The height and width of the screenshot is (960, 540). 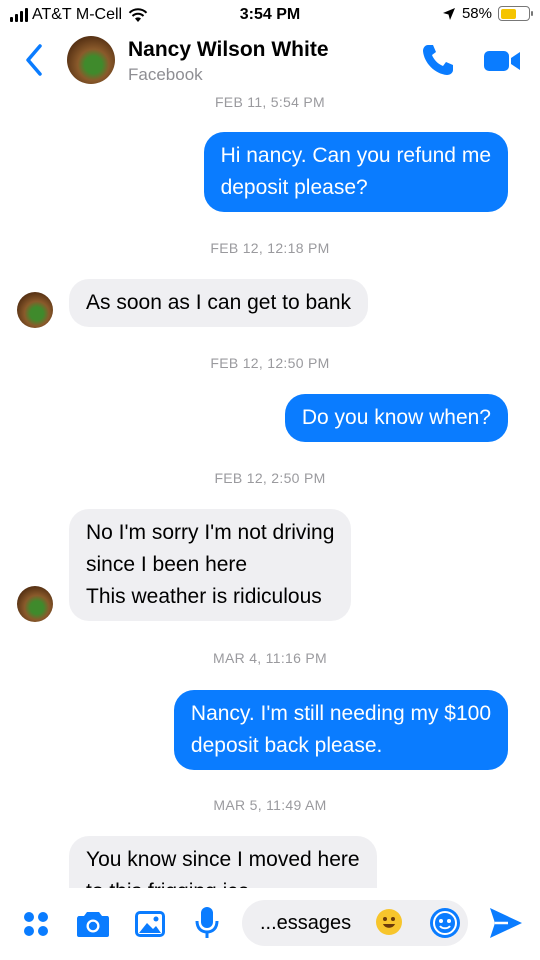 I want to click on microphone-icon, so click(x=207, y=923).